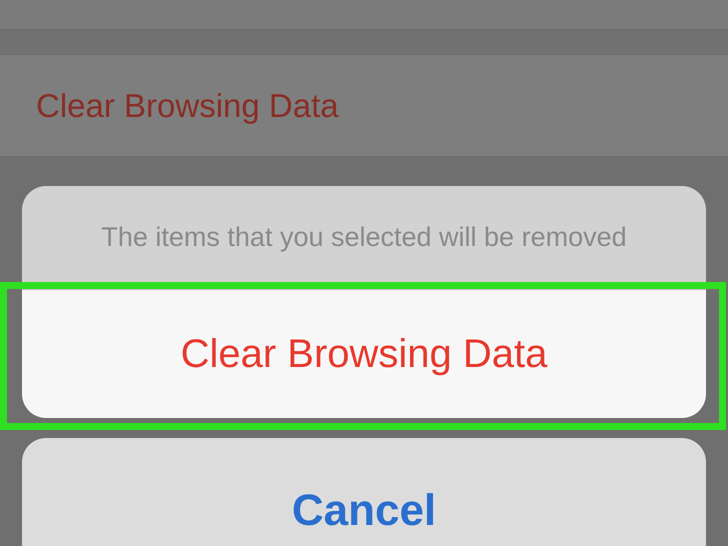 The width and height of the screenshot is (728, 546). What do you see at coordinates (187, 106) in the screenshot?
I see `row-label: Clear Browsing Data` at bounding box center [187, 106].